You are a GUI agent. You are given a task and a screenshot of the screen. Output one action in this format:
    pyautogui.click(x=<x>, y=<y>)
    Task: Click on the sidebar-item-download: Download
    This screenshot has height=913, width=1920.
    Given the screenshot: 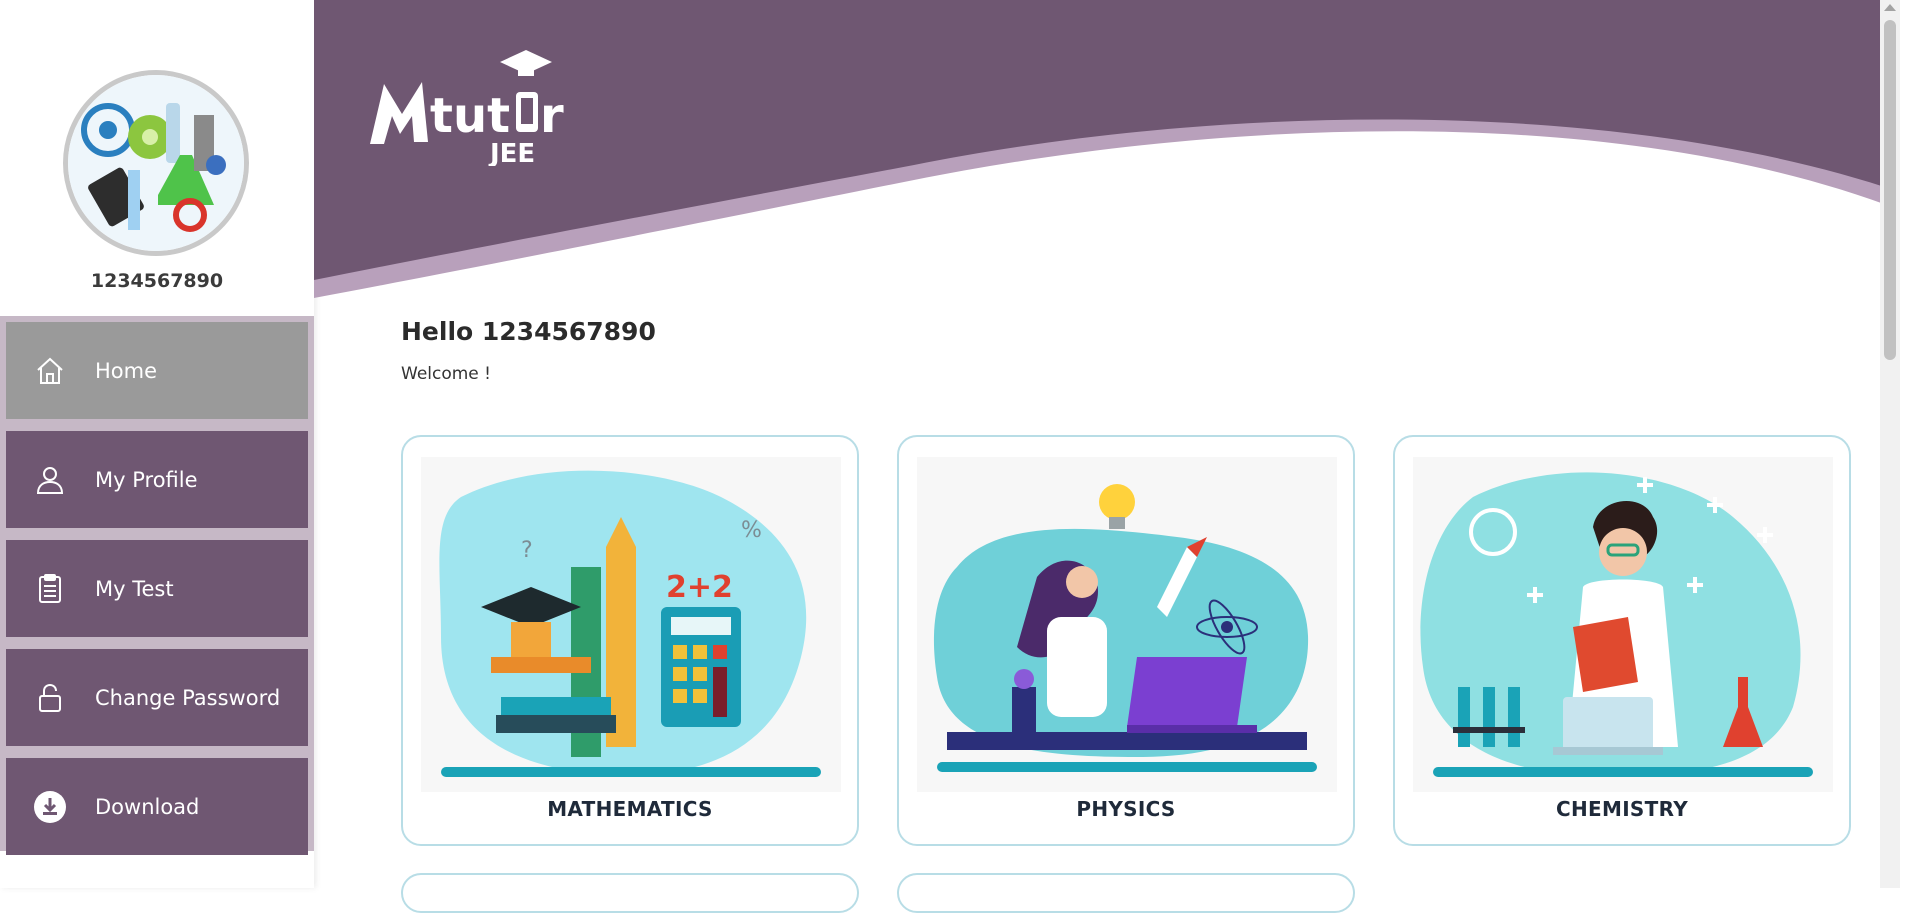 What is the action you would take?
    pyautogui.click(x=157, y=806)
    